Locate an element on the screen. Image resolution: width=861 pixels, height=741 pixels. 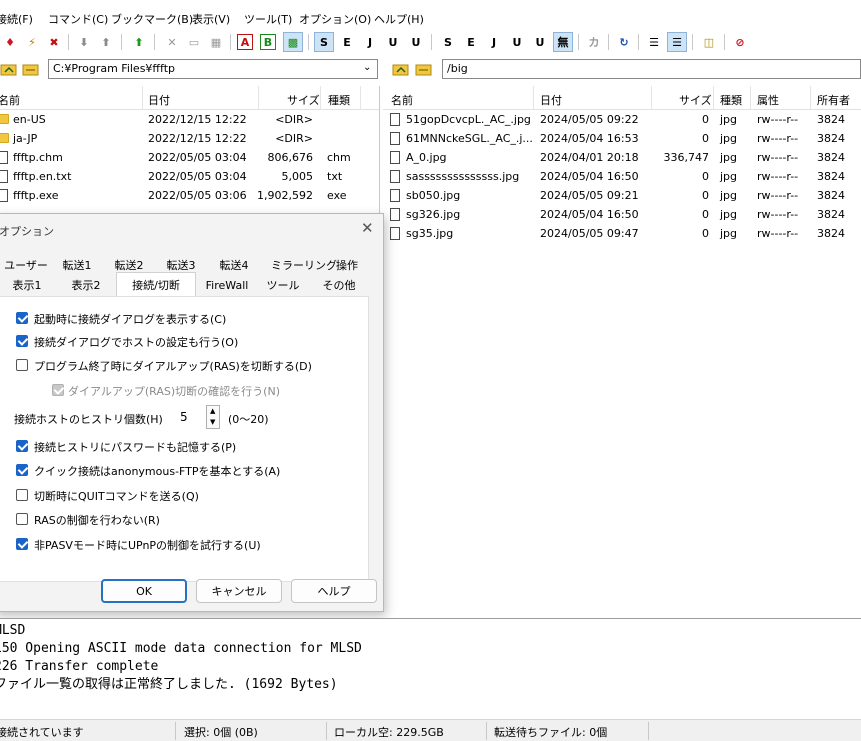
anonymous-ftp-checkbox is located at coordinates (22, 470).